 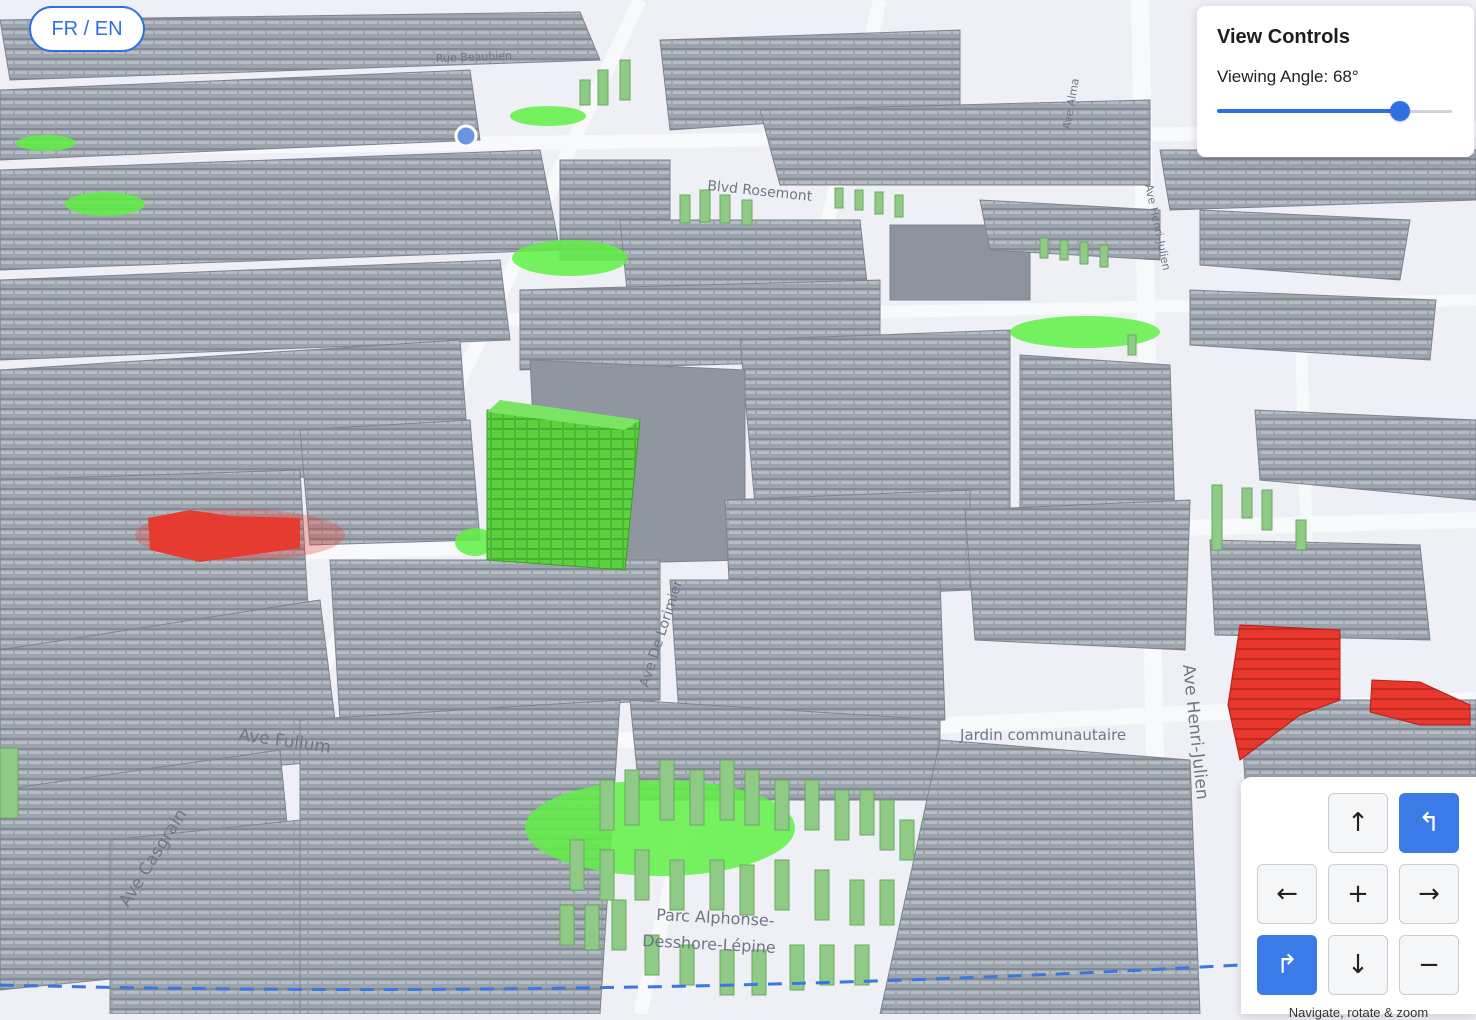 What do you see at coordinates (563, 485) in the screenshot?
I see `highlighted-building-green` at bounding box center [563, 485].